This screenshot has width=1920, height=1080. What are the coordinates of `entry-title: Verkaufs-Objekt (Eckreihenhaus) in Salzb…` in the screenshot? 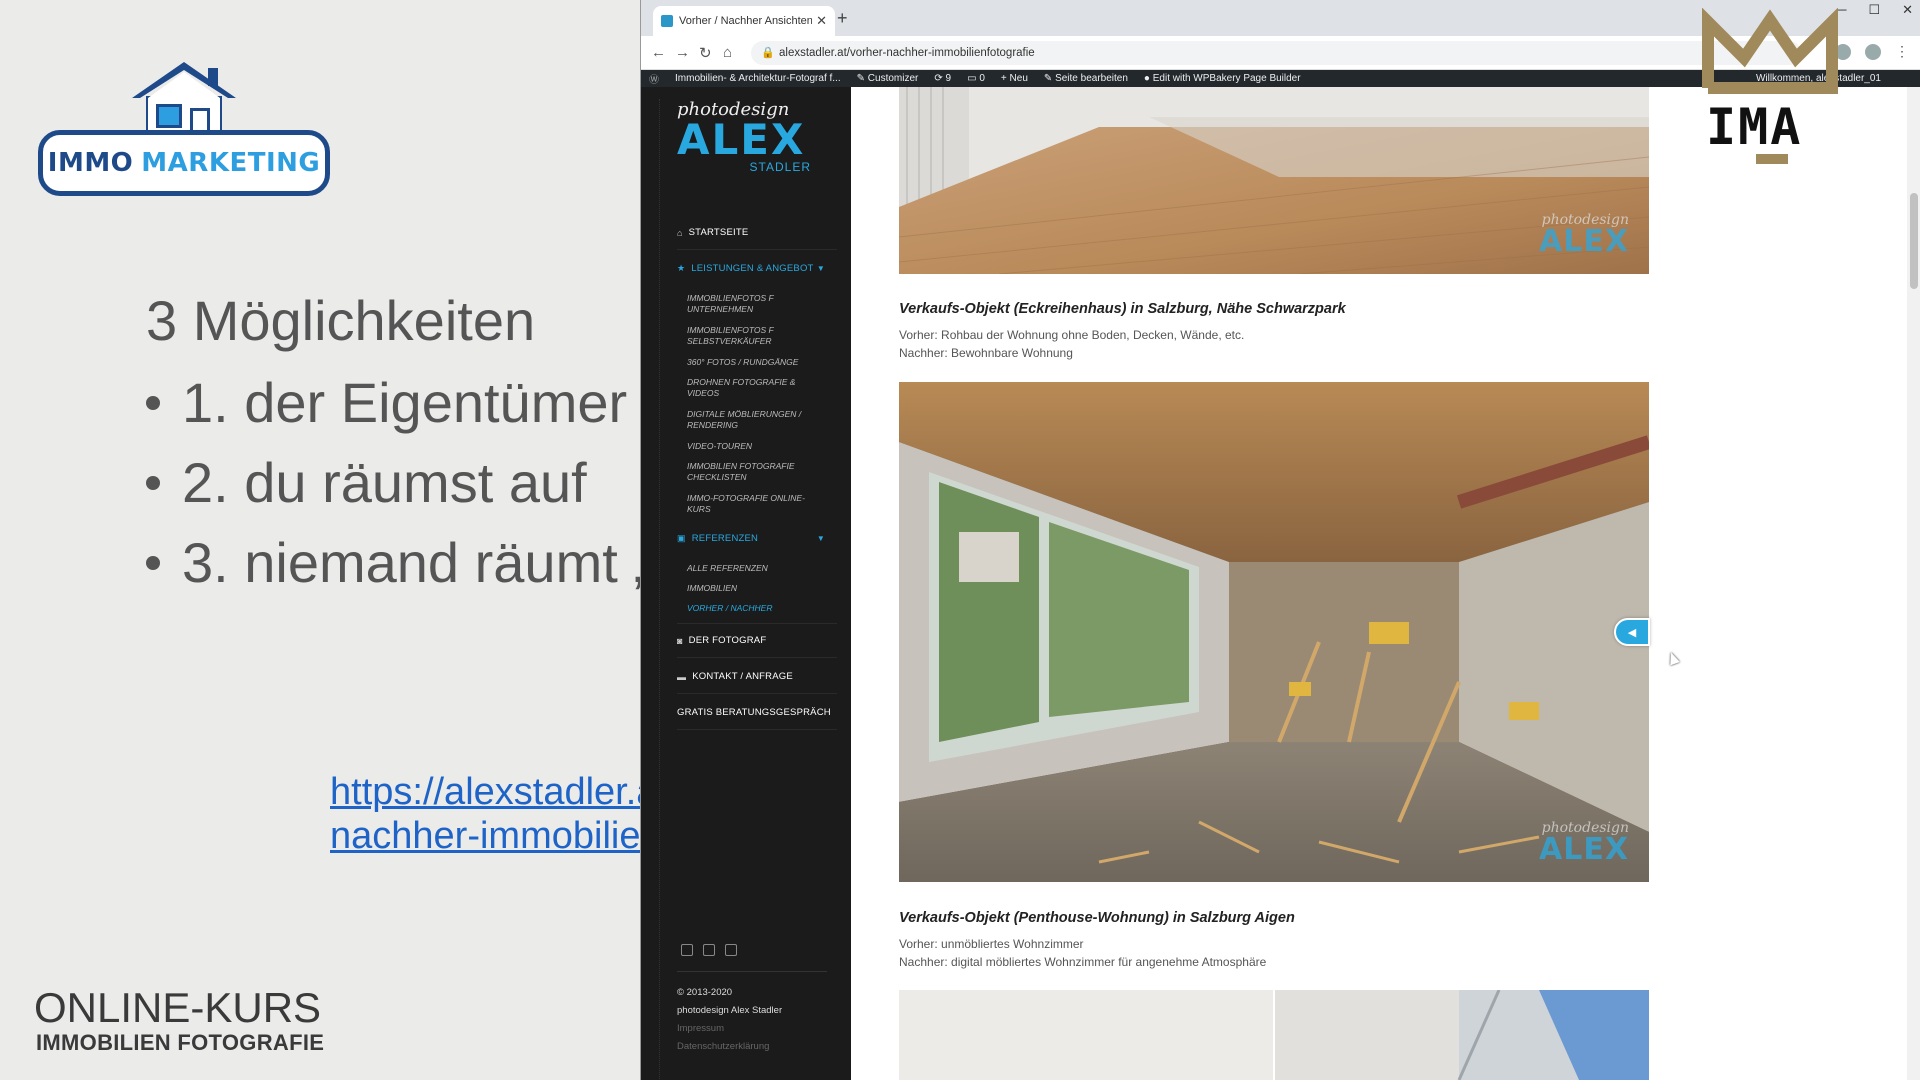 It's located at (1122, 309).